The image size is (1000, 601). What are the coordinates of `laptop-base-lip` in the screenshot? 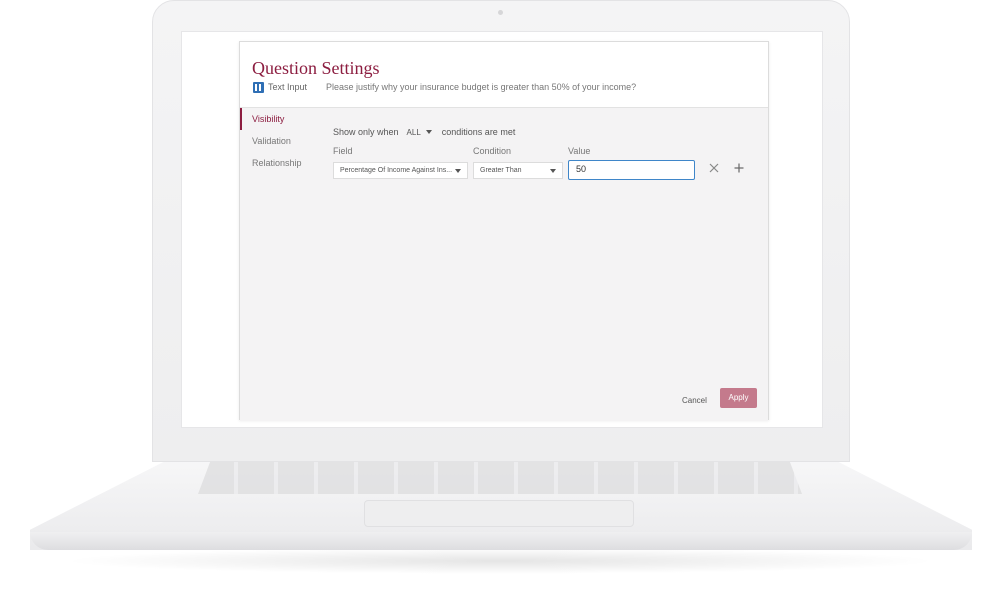 It's located at (501, 541).